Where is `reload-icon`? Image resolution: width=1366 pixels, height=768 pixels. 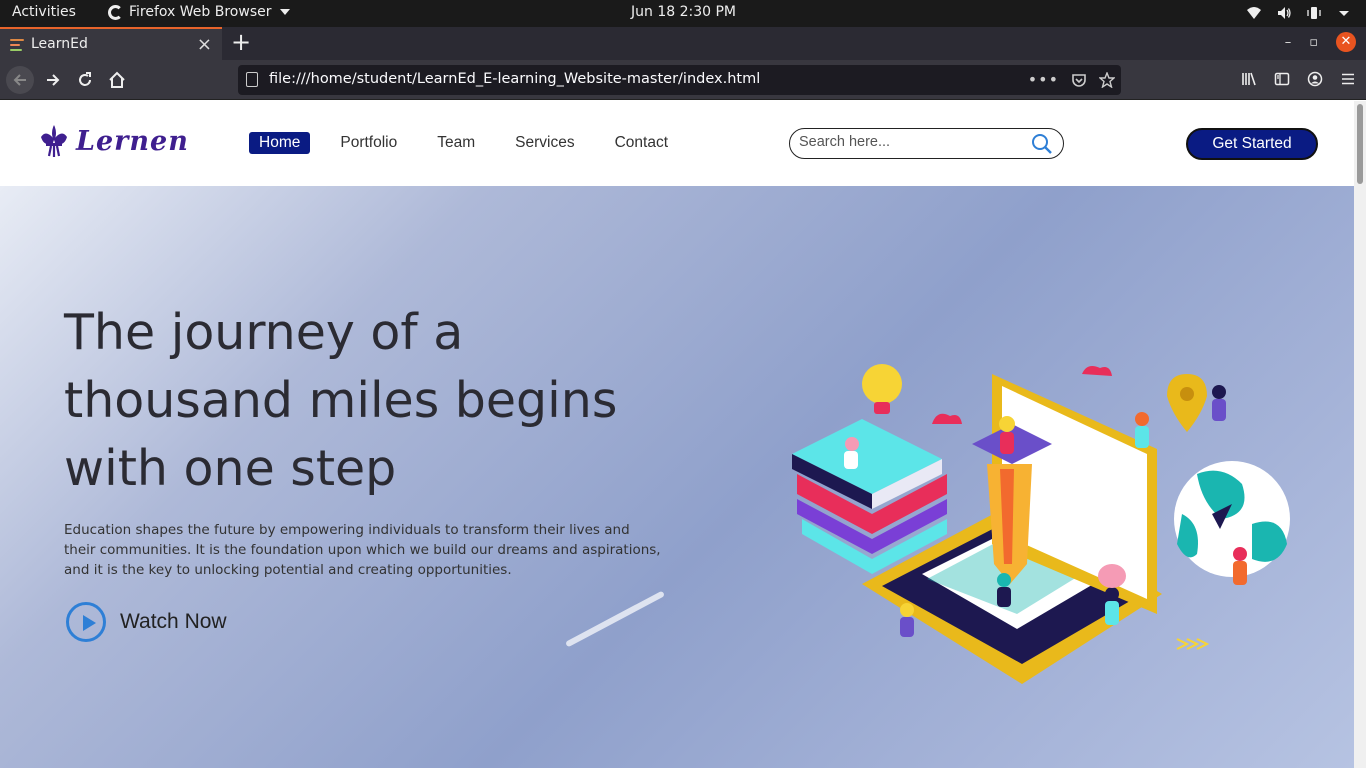 reload-icon is located at coordinates (85, 79).